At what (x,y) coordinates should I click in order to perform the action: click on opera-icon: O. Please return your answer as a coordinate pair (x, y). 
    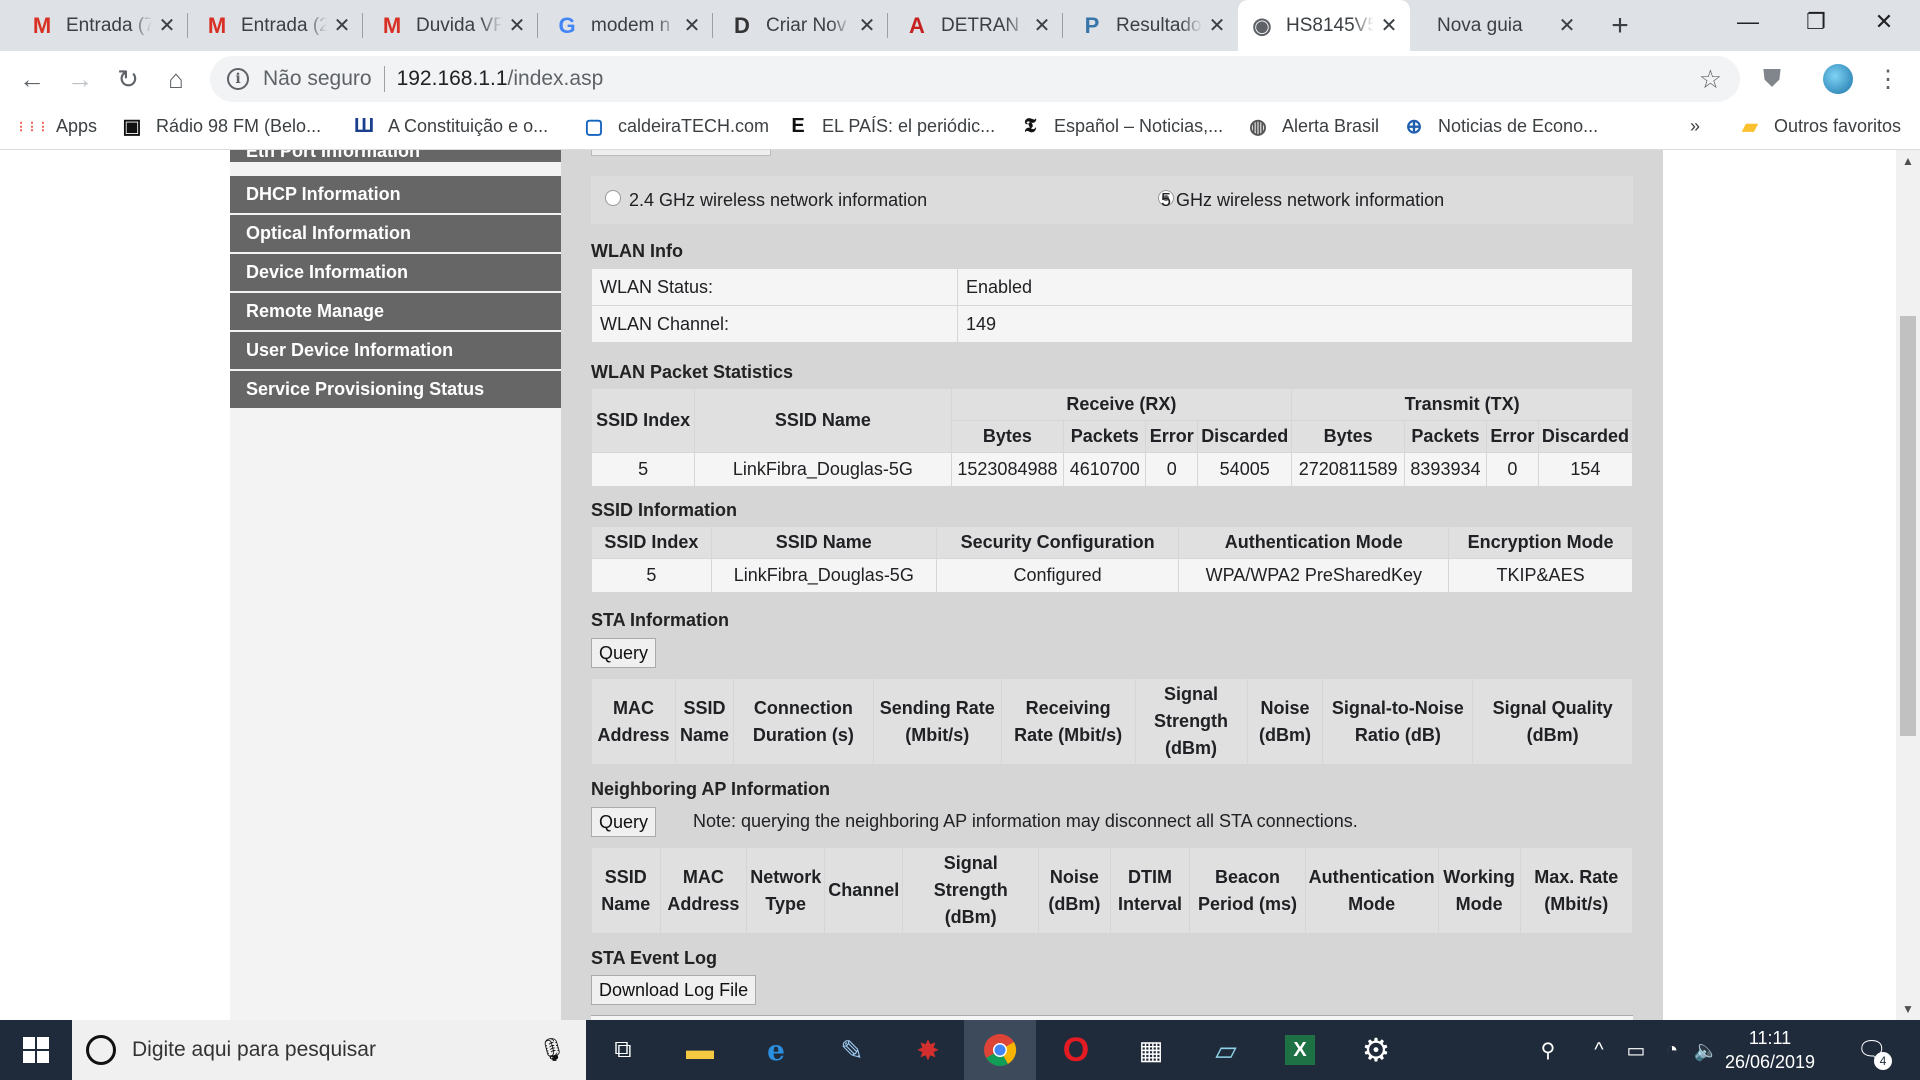
    Looking at the image, I should click on (1076, 1050).